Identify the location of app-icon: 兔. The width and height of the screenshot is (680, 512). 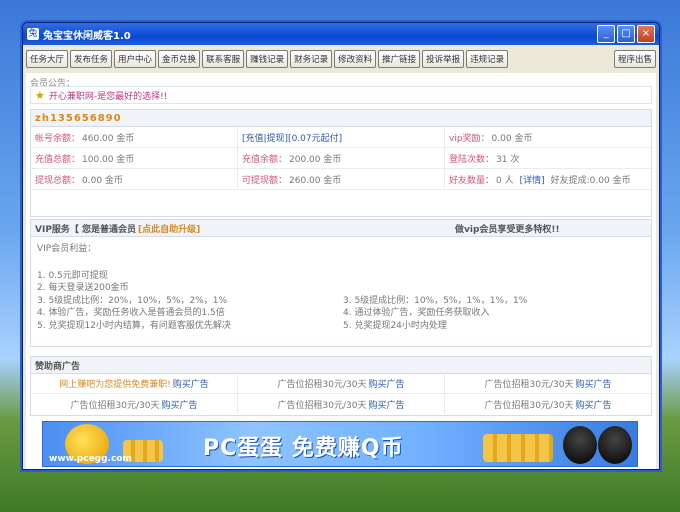
(33, 34).